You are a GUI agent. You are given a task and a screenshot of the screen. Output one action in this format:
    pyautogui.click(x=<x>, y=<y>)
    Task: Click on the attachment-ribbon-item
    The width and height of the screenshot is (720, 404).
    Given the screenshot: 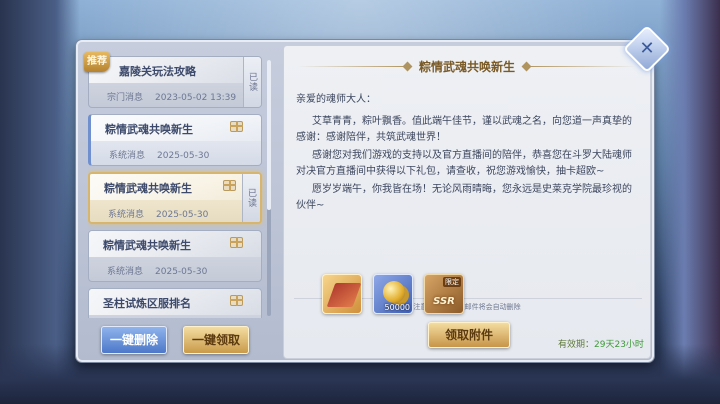 What is the action you would take?
    pyautogui.click(x=342, y=294)
    